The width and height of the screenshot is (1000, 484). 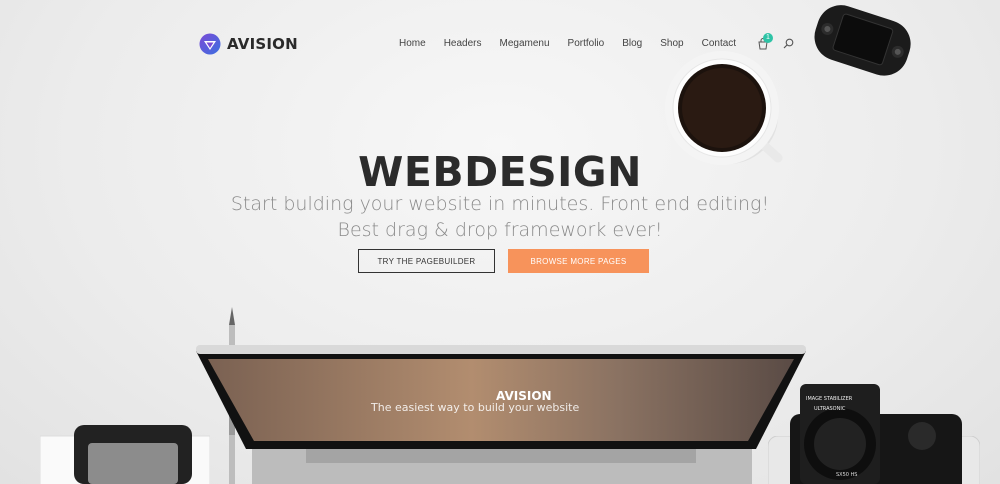 I want to click on nav-headers: Headers, so click(x=463, y=43).